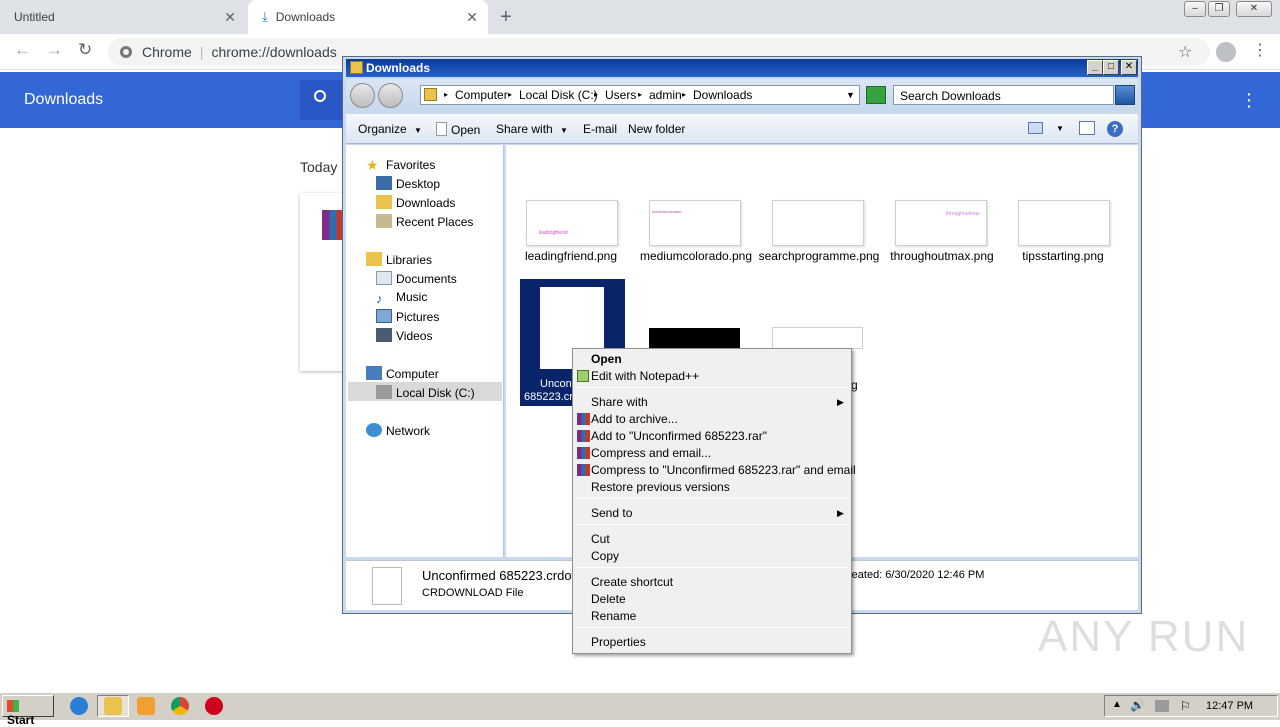 The height and width of the screenshot is (727, 1280). I want to click on chevron-up-icon: ▲, so click(1117, 704).